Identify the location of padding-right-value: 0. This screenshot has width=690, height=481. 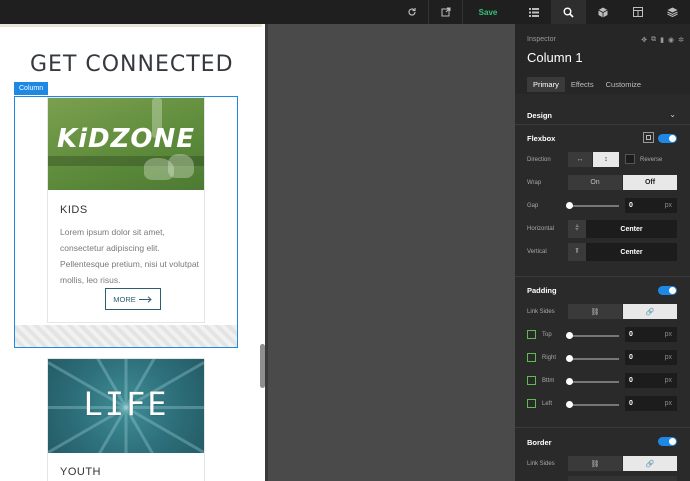
(631, 357).